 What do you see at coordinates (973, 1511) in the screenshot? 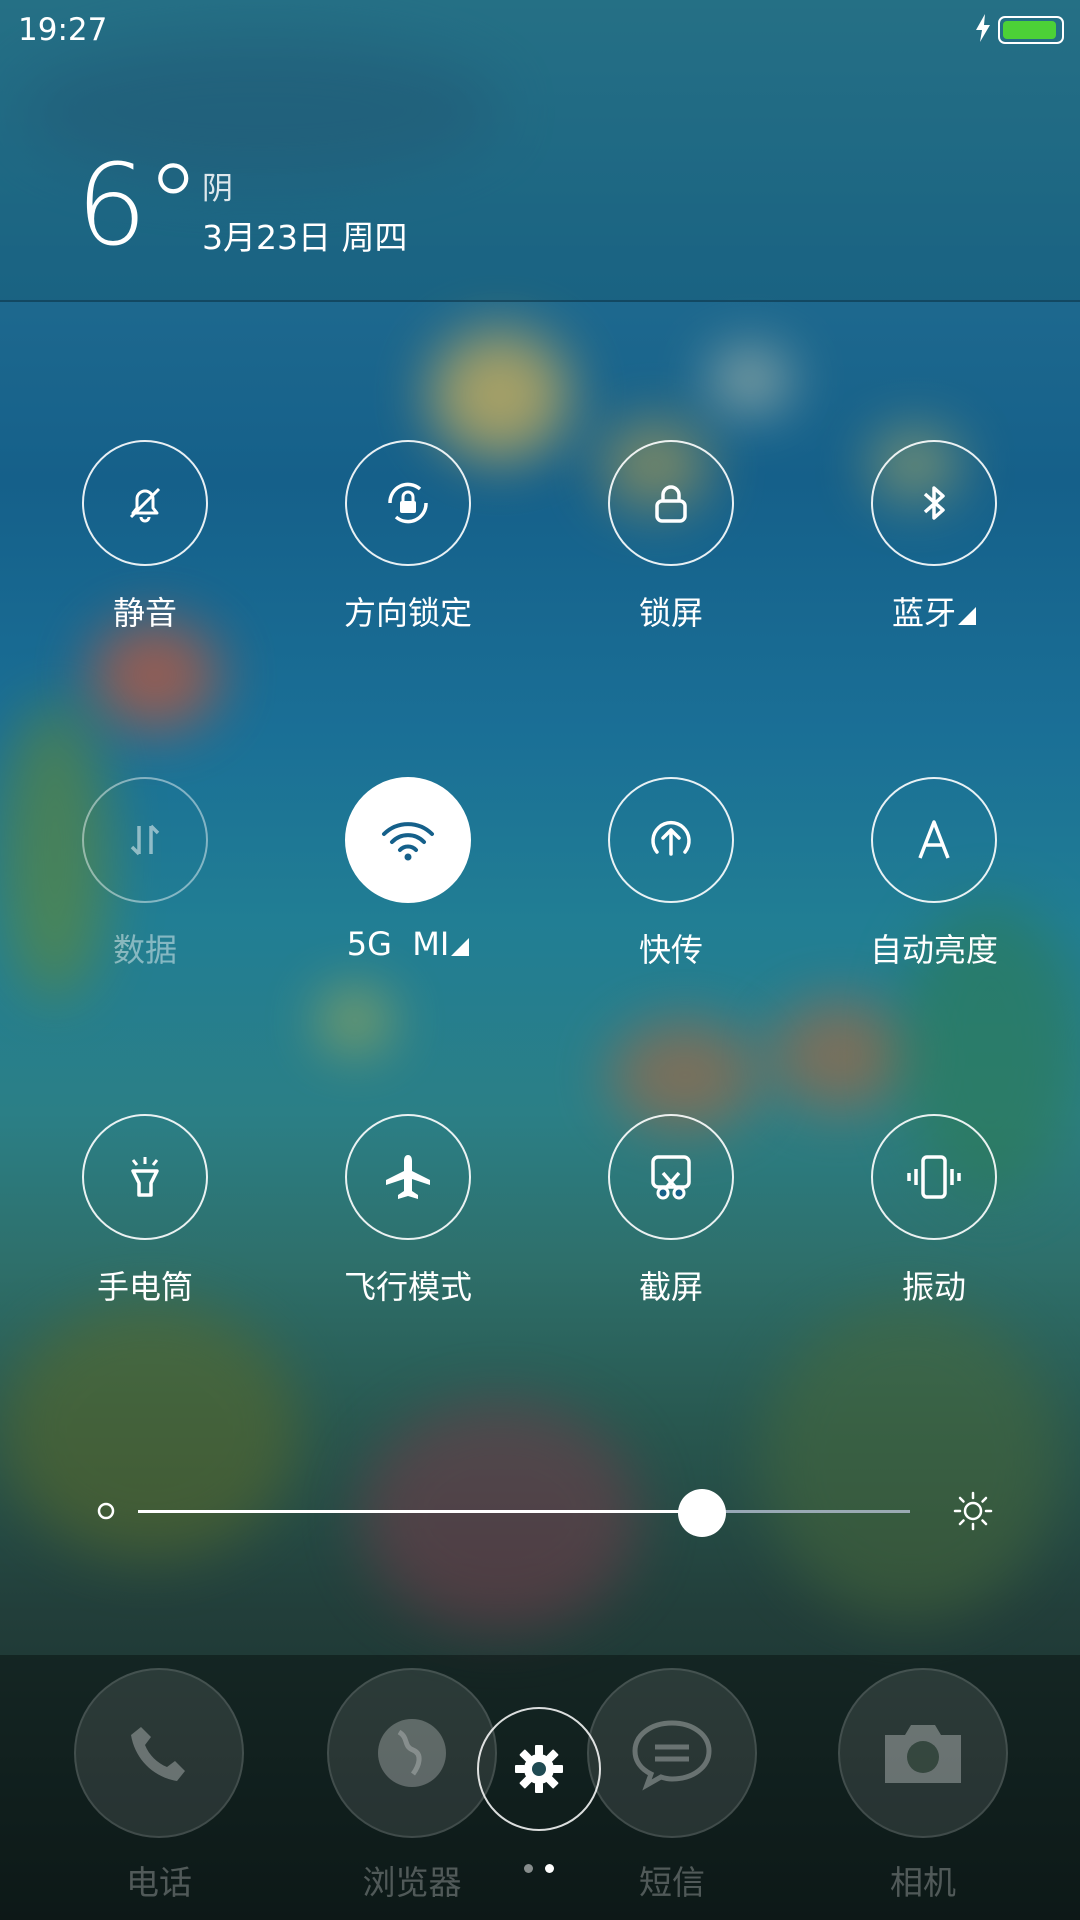
I see `brightness-high-icon` at bounding box center [973, 1511].